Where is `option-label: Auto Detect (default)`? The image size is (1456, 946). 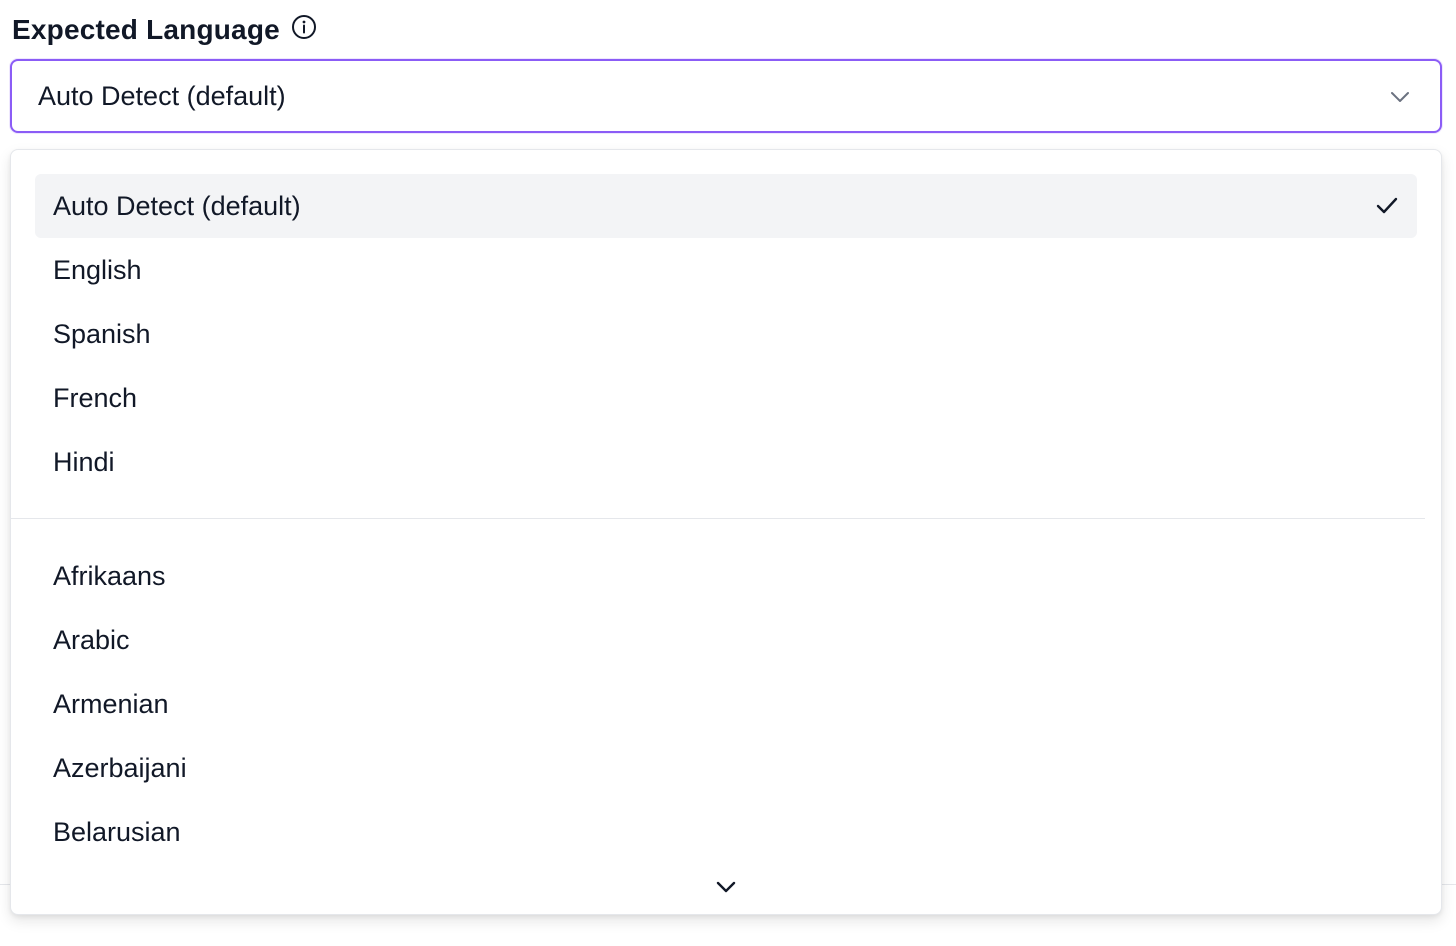 option-label: Auto Detect (default) is located at coordinates (177, 205).